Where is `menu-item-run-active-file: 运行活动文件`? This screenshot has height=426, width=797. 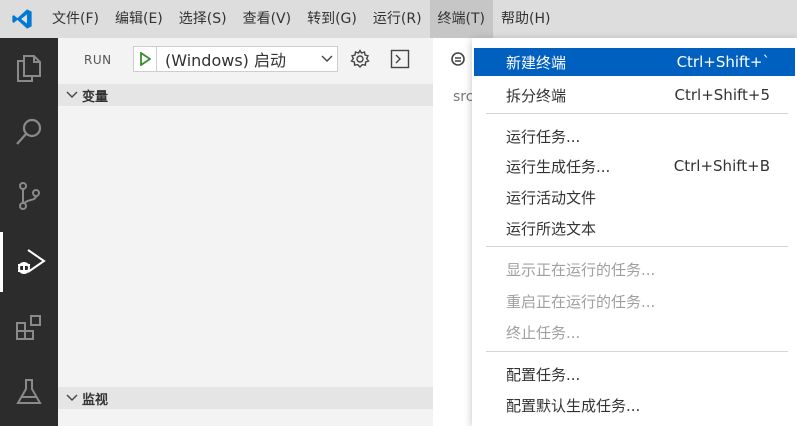 menu-item-run-active-file: 运行活动文件 is located at coordinates (634, 197).